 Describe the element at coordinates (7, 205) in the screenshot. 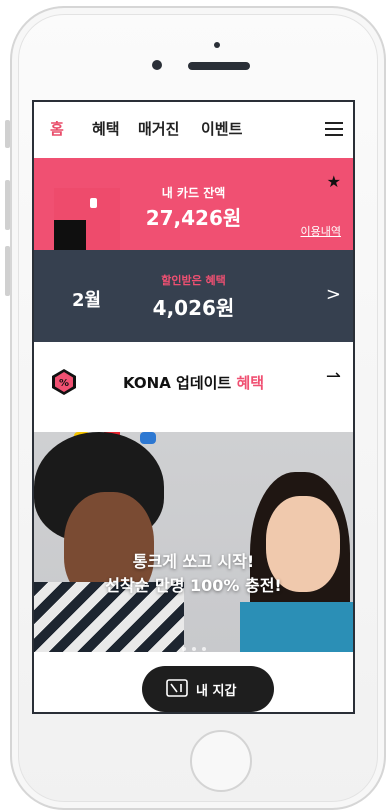

I see `volume-up-button` at that location.